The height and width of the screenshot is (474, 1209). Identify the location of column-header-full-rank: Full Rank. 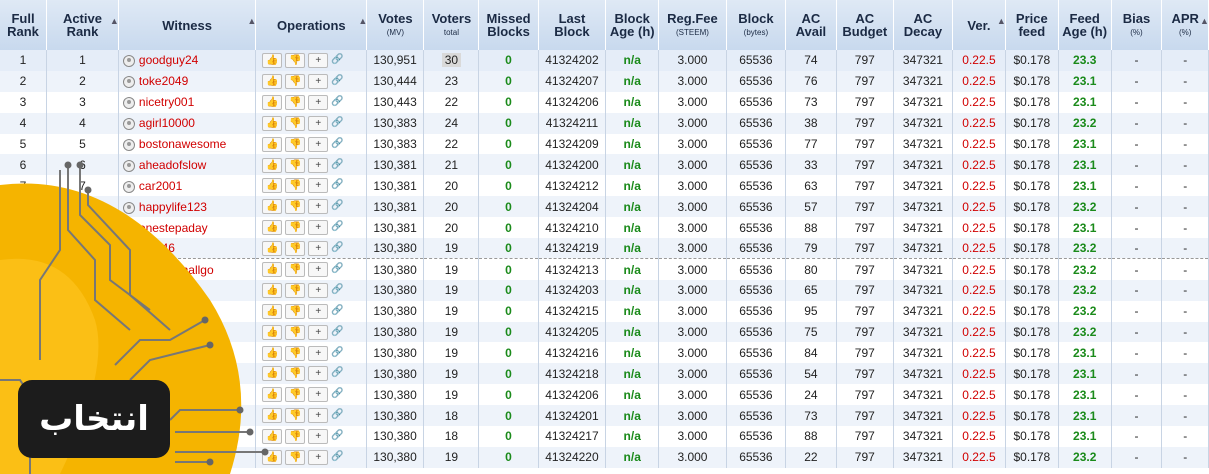
(24, 25).